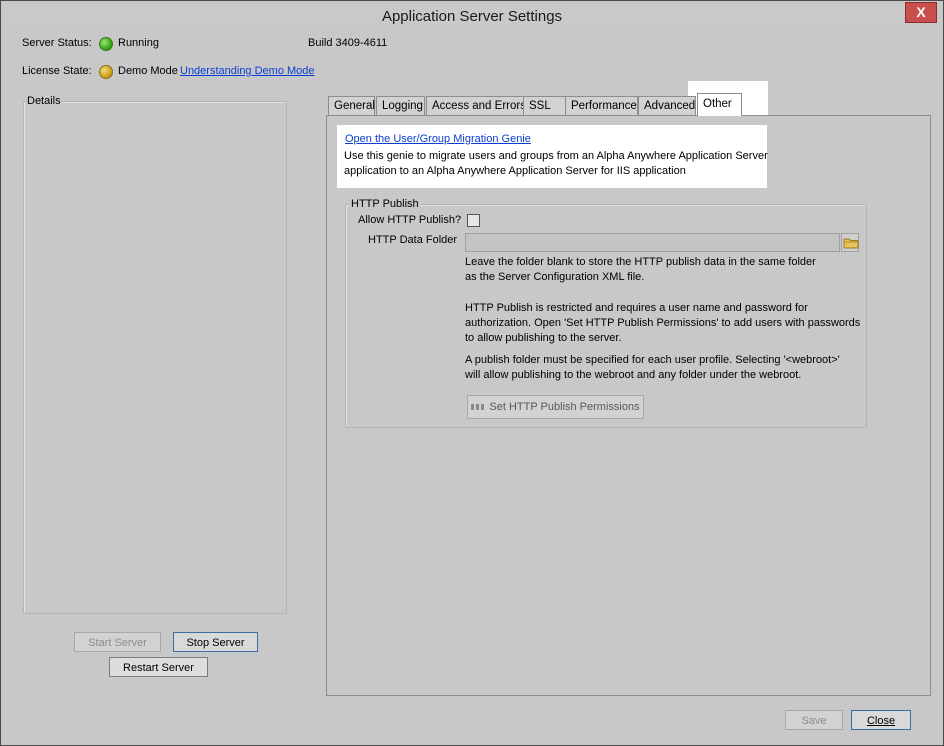  I want to click on server-status-label: Server Status:, so click(57, 43).